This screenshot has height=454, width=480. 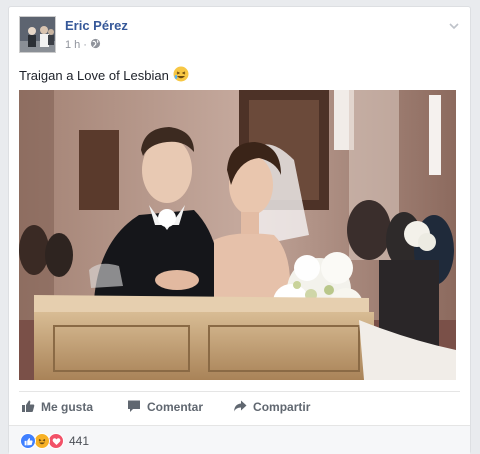 I want to click on love-reaction-icon, so click(x=56, y=441).